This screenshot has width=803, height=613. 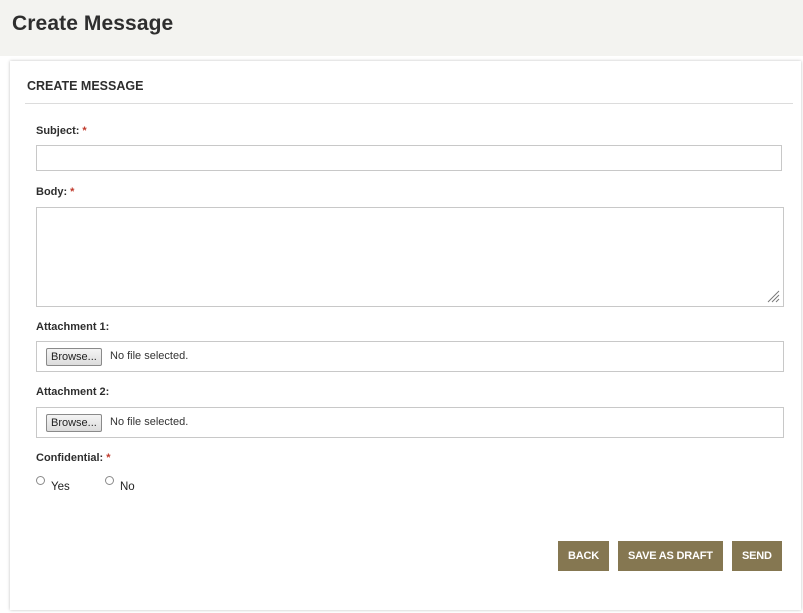 What do you see at coordinates (149, 422) in the screenshot?
I see `attachment2-status: No file selected.` at bounding box center [149, 422].